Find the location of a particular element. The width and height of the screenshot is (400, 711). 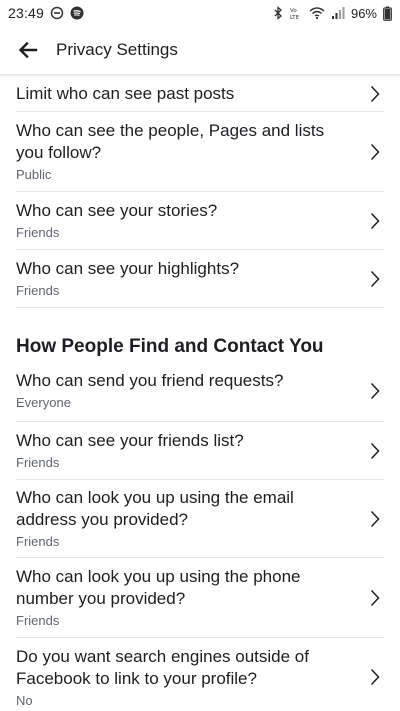

volte-icon: Vo LTE is located at coordinates (296, 13).